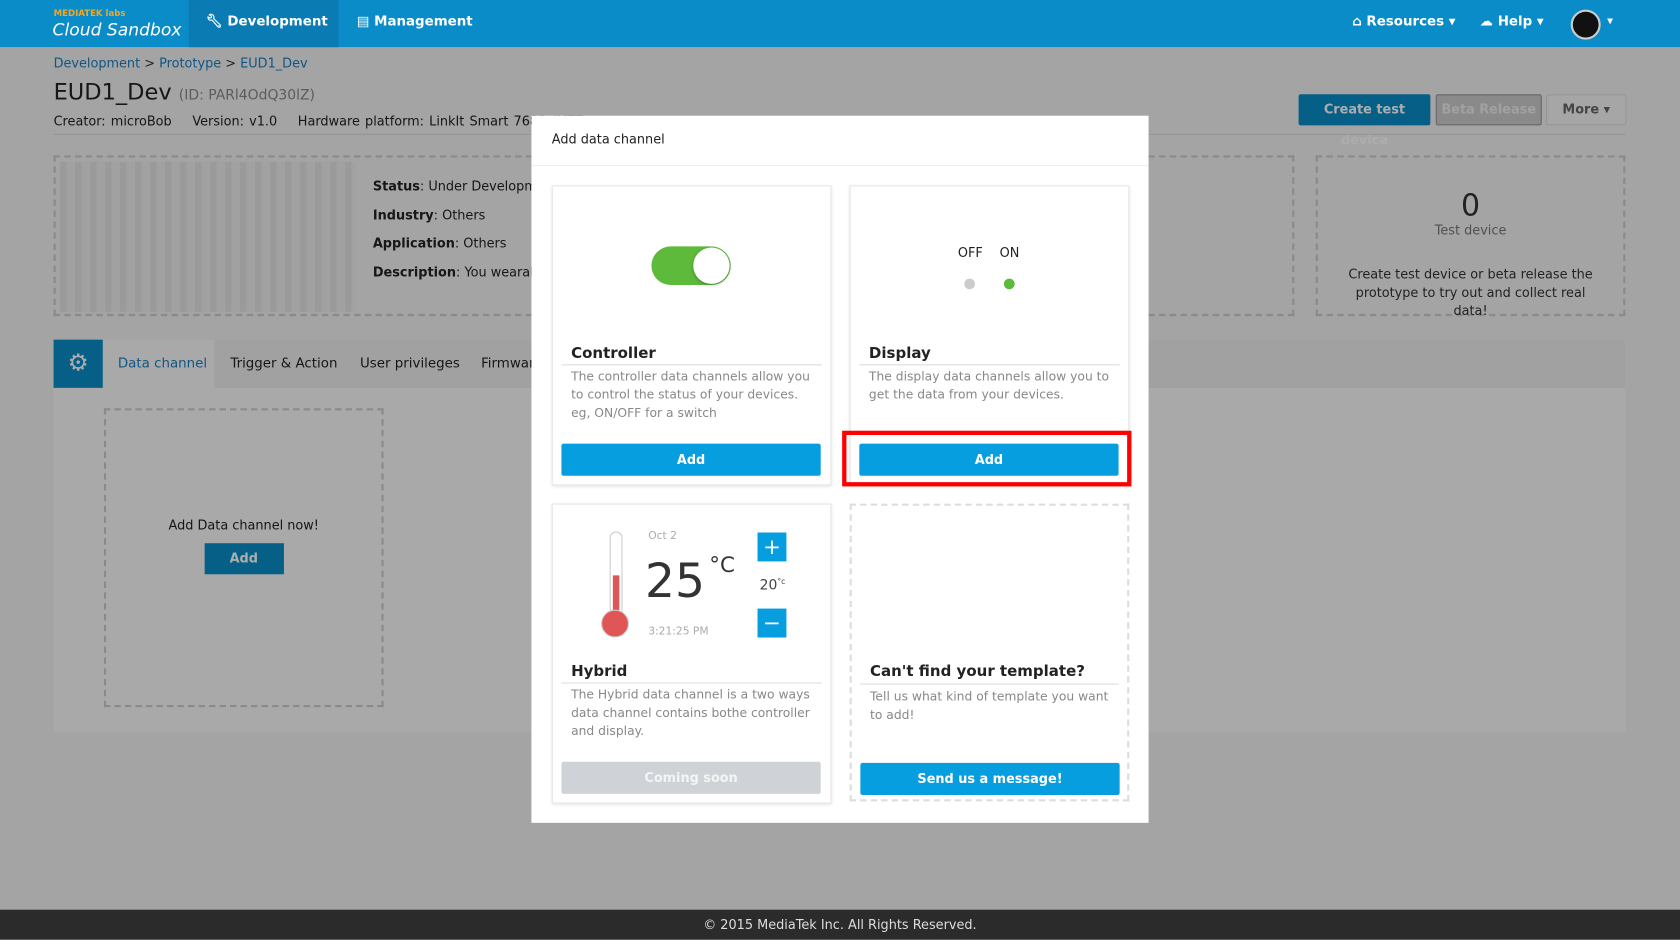 The height and width of the screenshot is (940, 1680). I want to click on send-message-button: Send us a message!, so click(990, 779).